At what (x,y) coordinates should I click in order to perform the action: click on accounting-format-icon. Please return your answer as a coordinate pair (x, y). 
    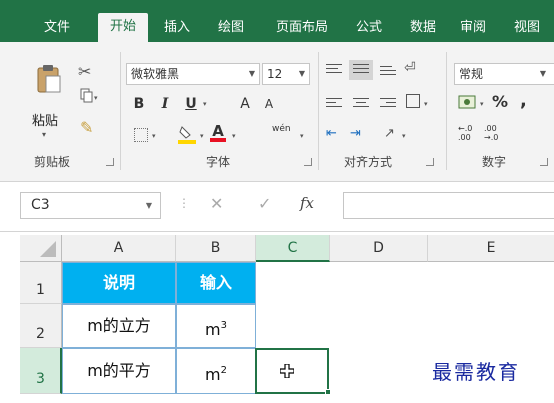
    Looking at the image, I should click on (467, 102).